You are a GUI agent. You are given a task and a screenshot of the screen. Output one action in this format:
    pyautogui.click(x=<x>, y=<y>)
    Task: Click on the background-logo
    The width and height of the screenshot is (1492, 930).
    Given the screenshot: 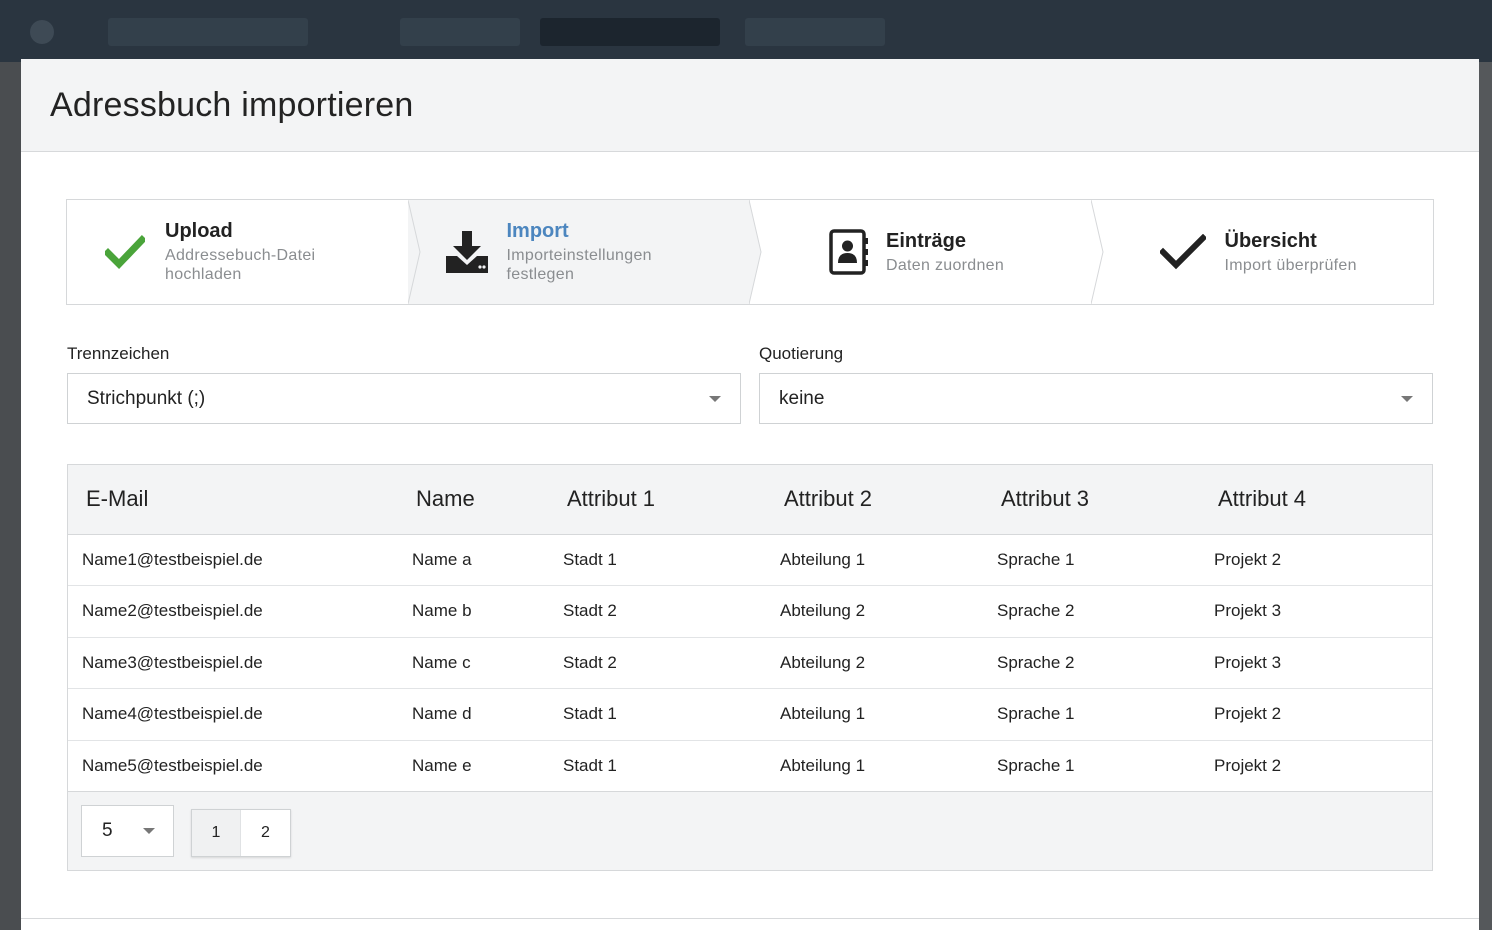 What is the action you would take?
    pyautogui.click(x=42, y=32)
    